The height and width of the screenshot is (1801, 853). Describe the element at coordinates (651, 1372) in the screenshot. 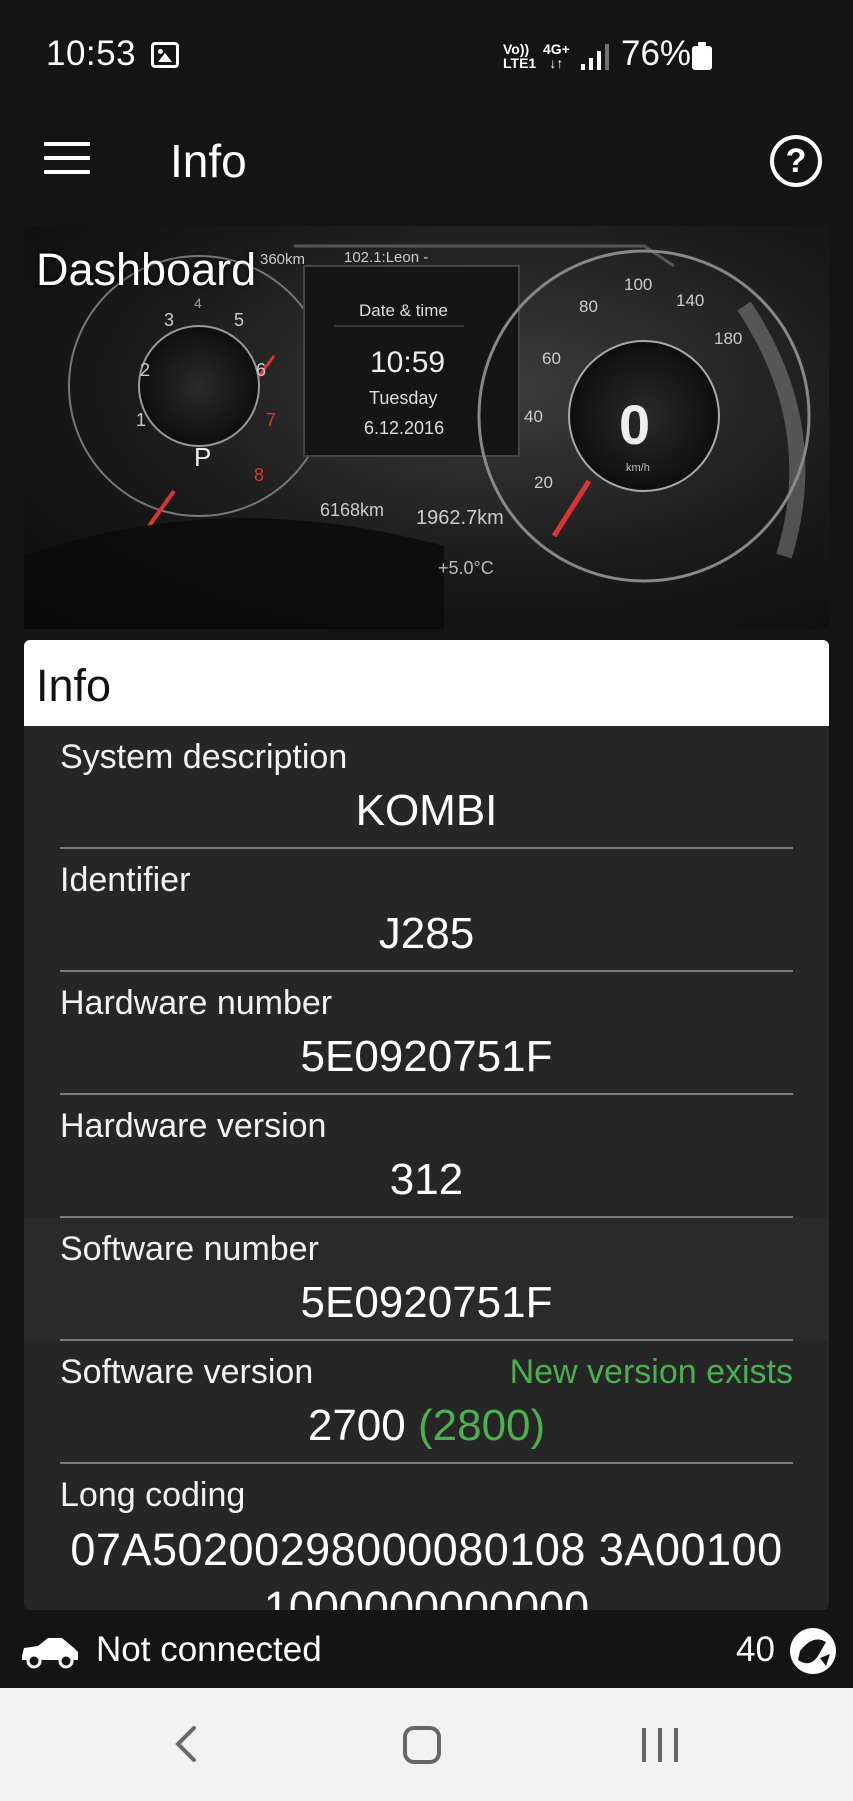

I see `new-version-notice: New version exists` at that location.